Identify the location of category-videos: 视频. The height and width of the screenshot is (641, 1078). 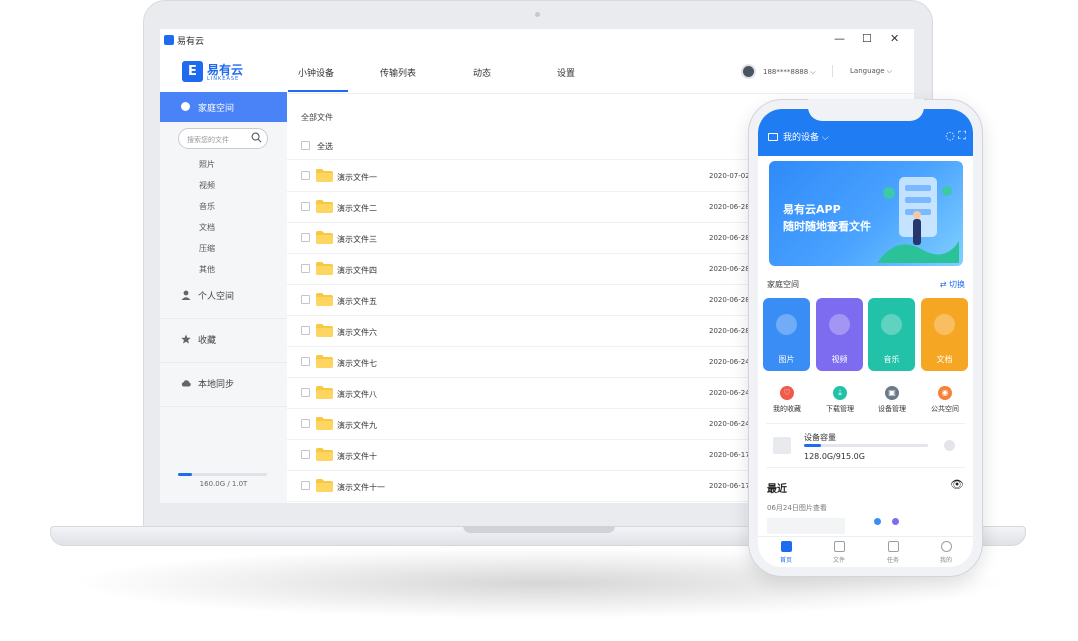
(207, 185).